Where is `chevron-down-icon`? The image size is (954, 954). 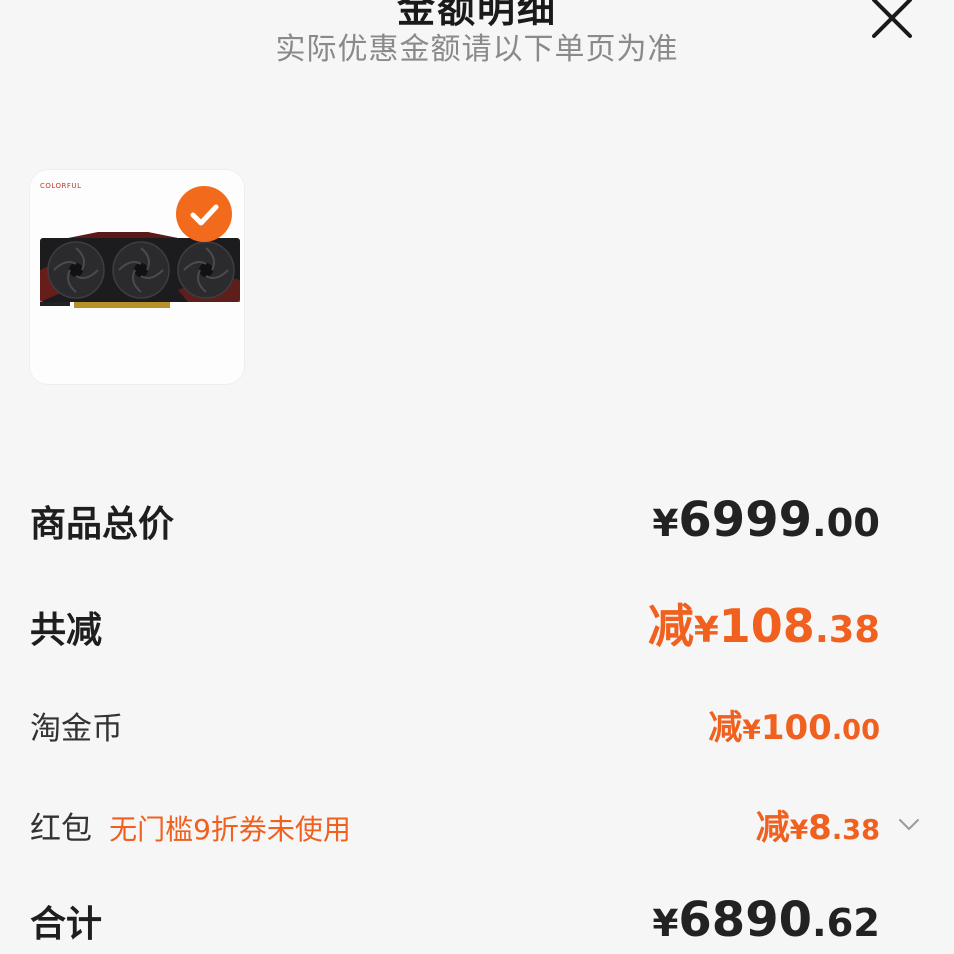
chevron-down-icon is located at coordinates (909, 825).